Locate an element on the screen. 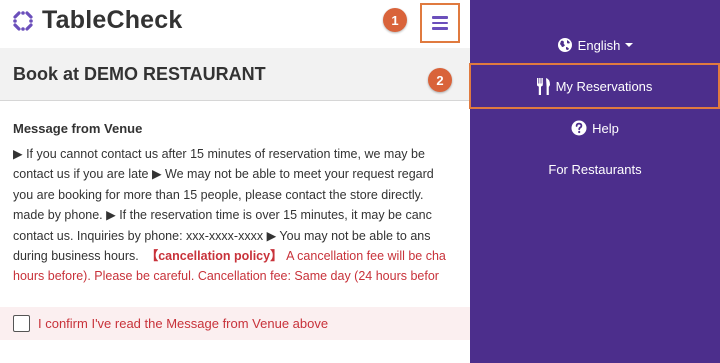  page-title: Book at DEMO RESTAURANT is located at coordinates (139, 74).